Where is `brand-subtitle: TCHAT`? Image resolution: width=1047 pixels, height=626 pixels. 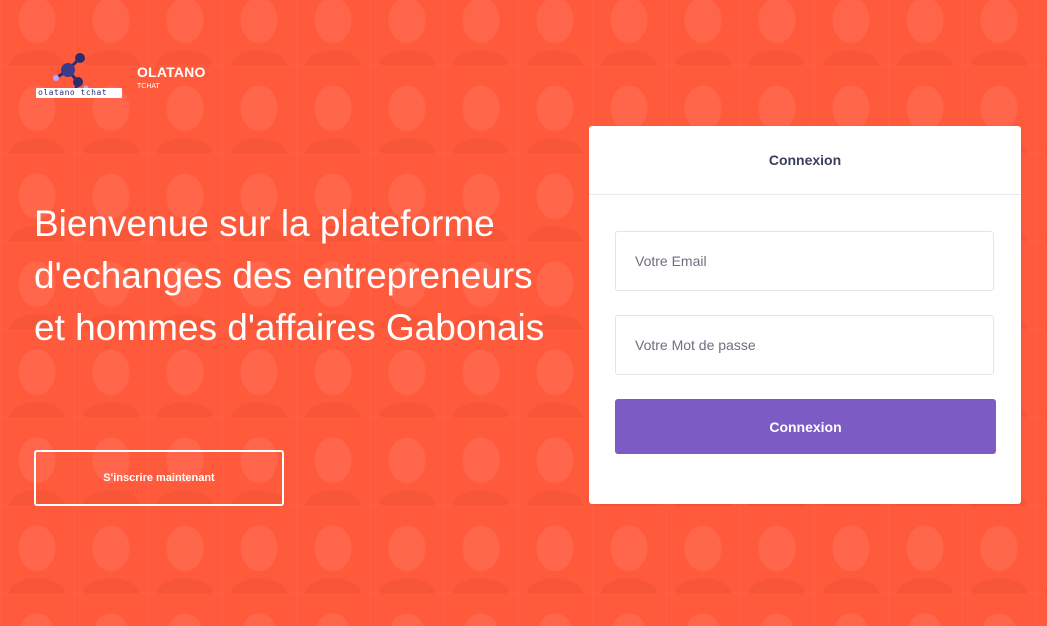
brand-subtitle: TCHAT is located at coordinates (148, 86).